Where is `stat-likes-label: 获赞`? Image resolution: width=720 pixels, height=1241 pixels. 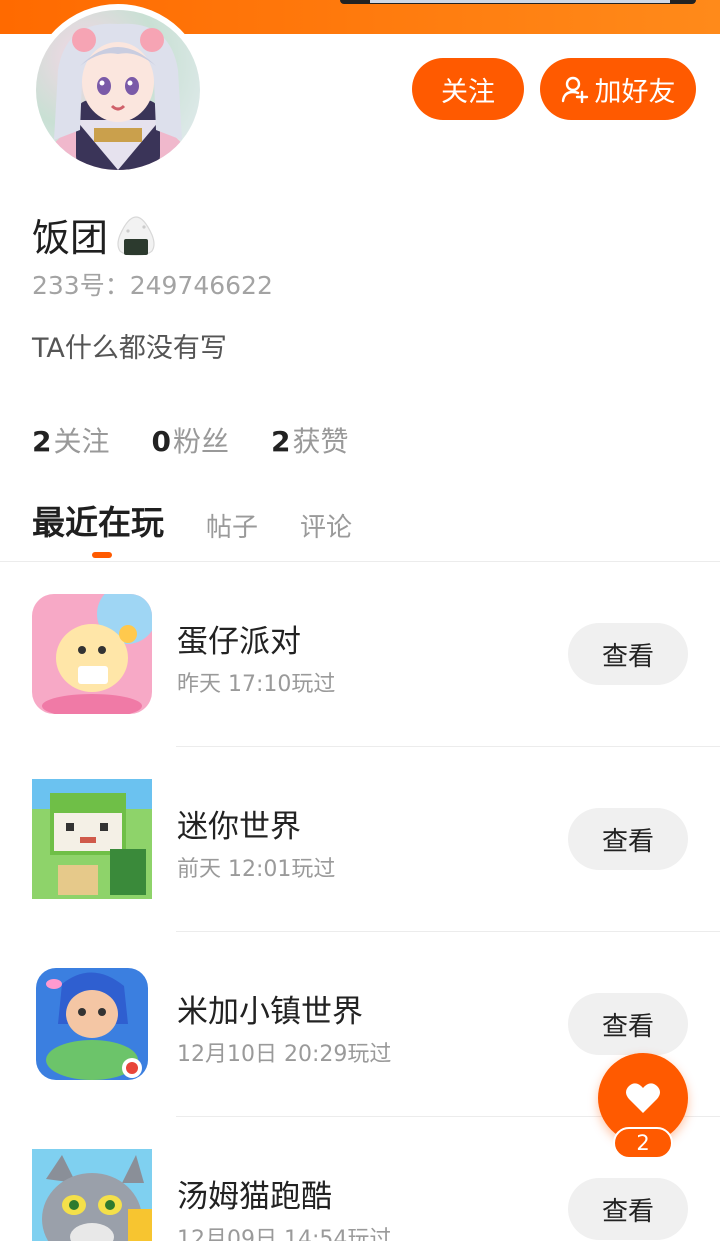 stat-likes-label: 获赞 is located at coordinates (320, 441).